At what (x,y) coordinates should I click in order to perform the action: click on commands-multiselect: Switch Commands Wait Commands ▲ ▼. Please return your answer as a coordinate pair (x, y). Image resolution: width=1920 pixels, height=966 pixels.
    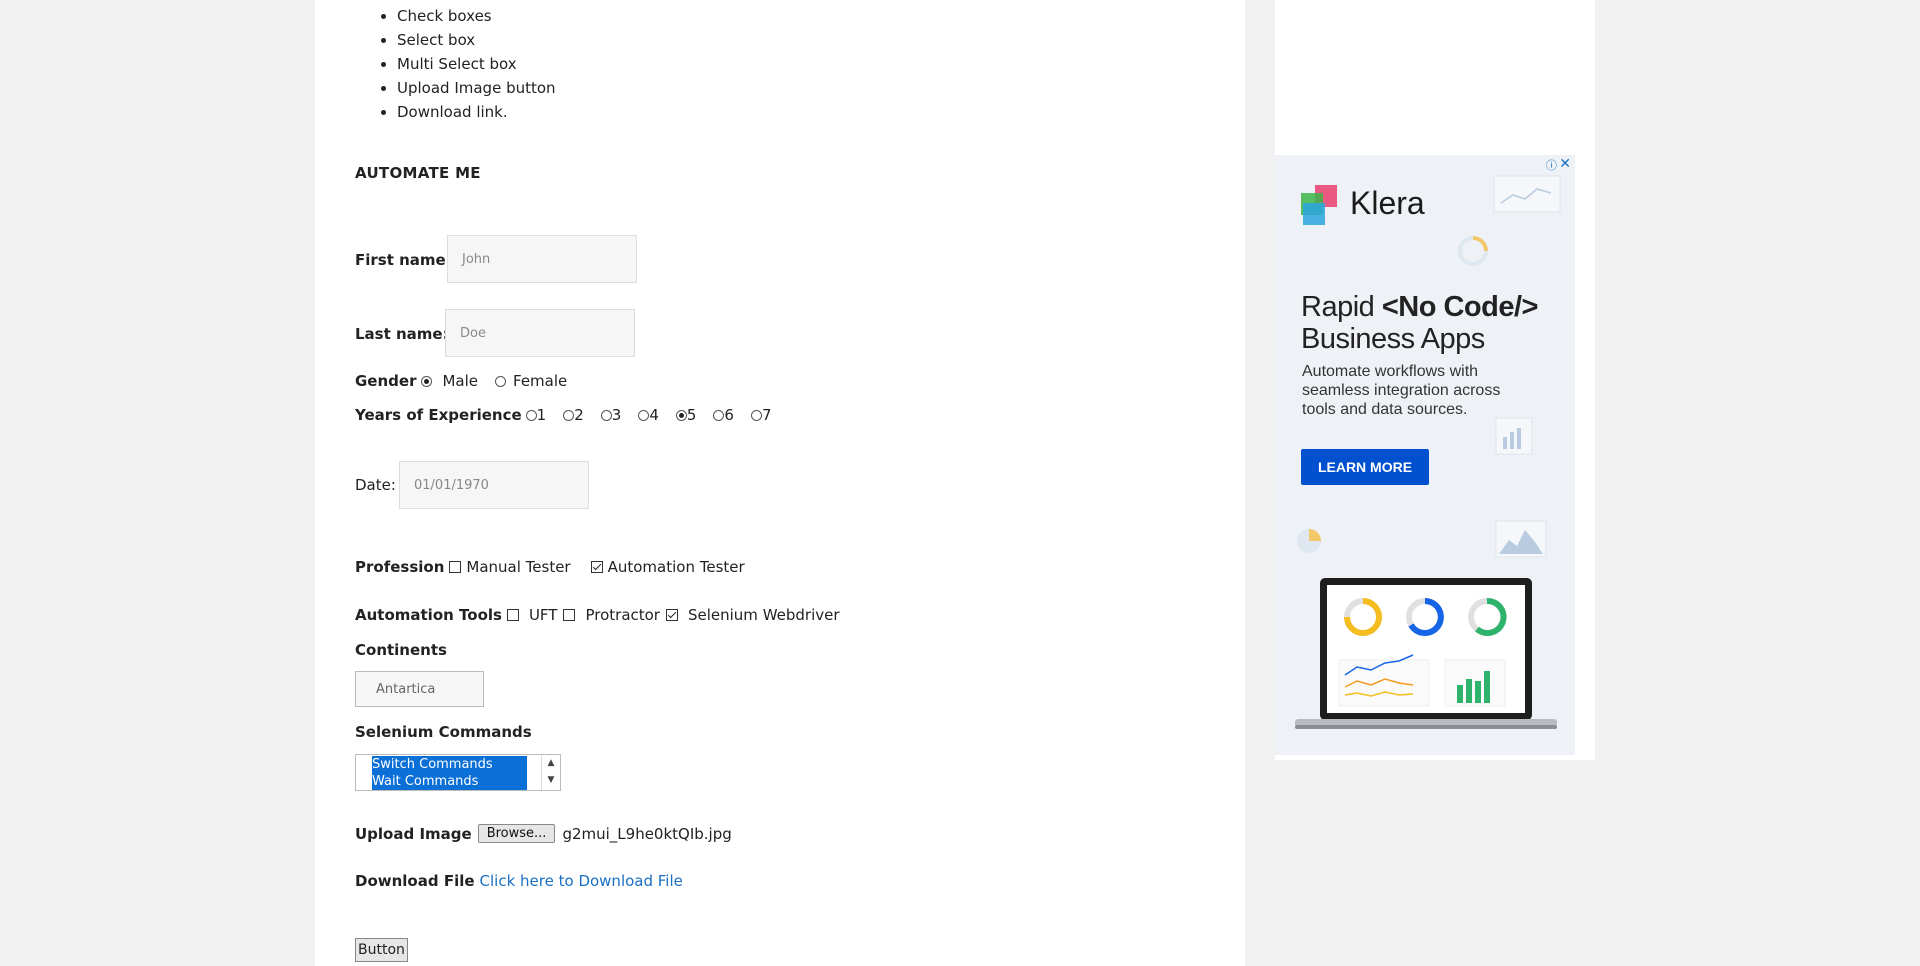
    Looking at the image, I should click on (458, 772).